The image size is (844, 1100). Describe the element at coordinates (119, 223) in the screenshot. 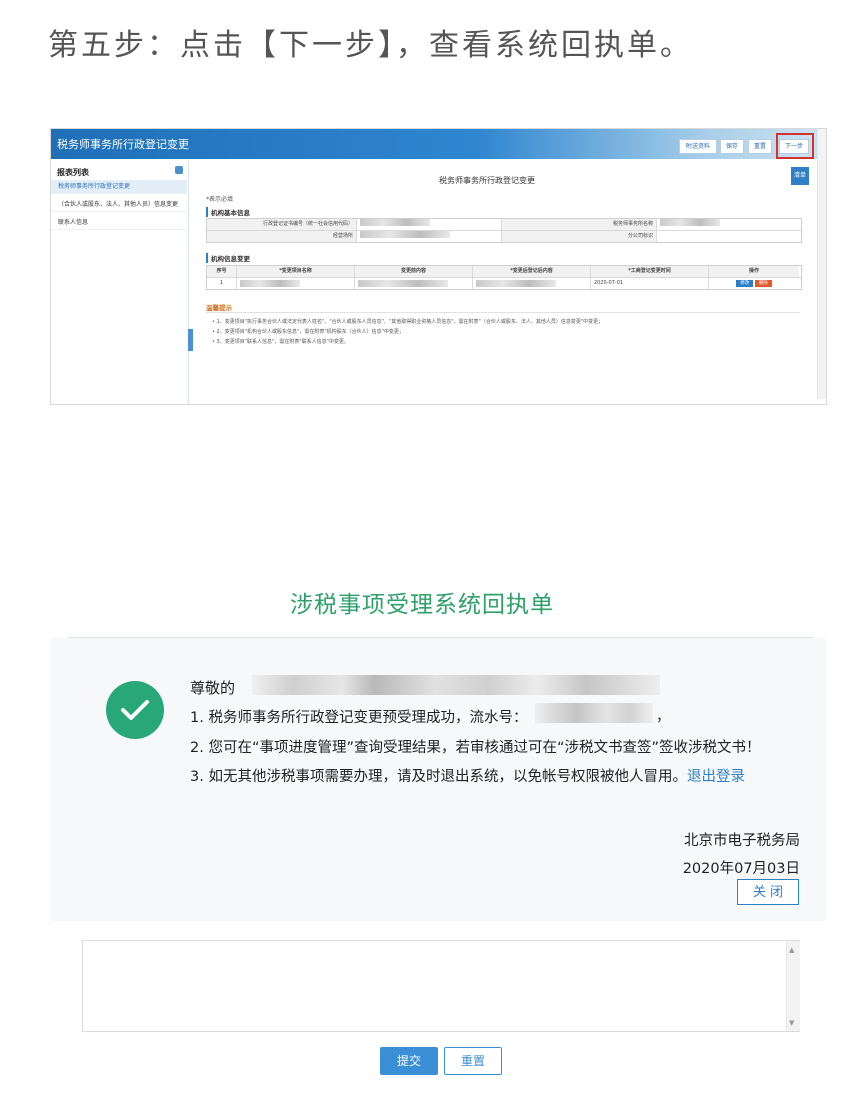

I see `sidebar-item-contact: 联系人信息` at that location.